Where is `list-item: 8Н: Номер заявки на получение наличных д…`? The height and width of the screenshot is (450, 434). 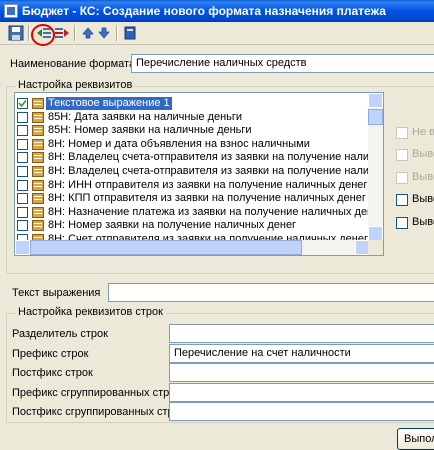 list-item: 8Н: Номер заявки на получение наличных д… is located at coordinates (192, 225).